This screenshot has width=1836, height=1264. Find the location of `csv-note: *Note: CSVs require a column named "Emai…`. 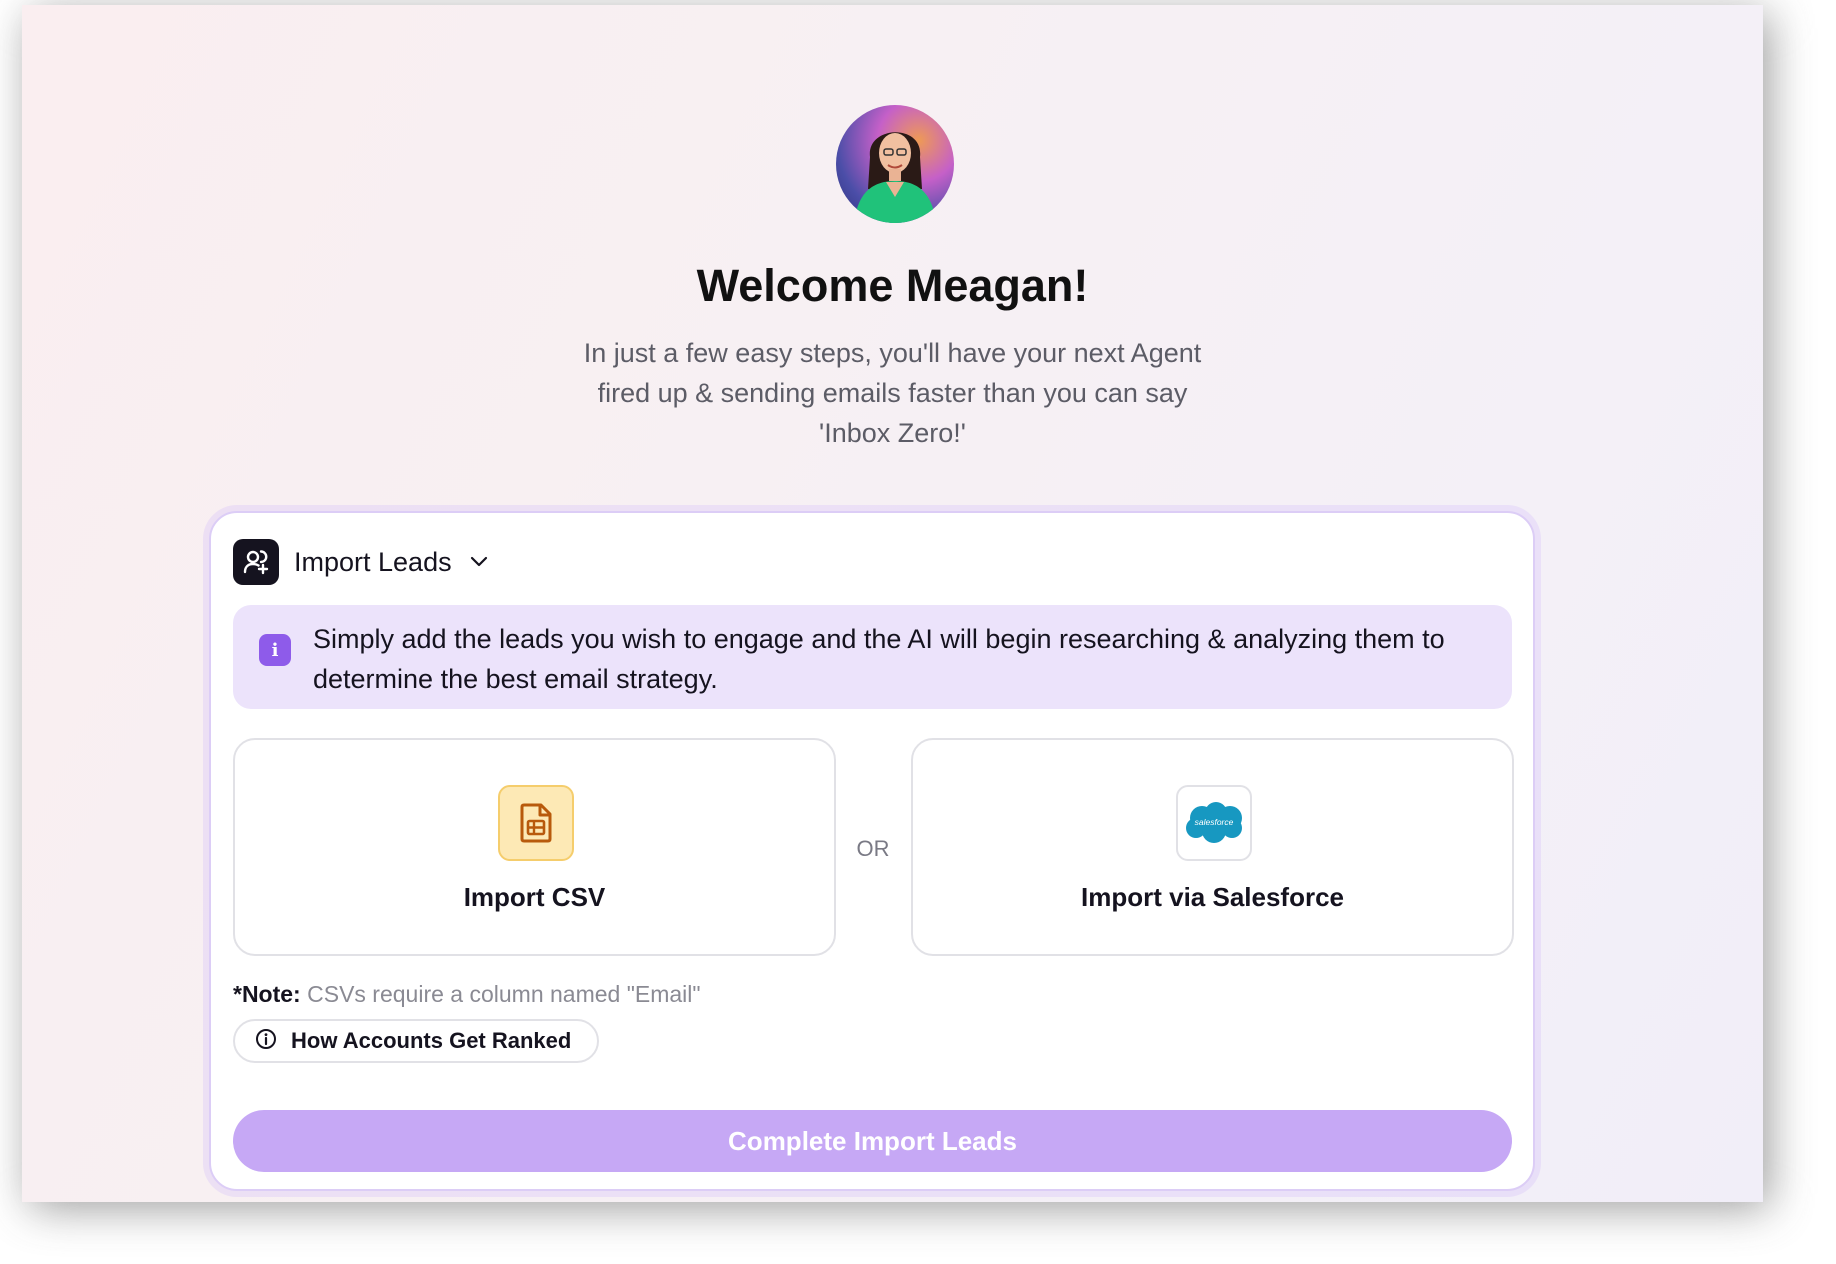

csv-note: *Note: CSVs require a column named "Emai… is located at coordinates (467, 994).